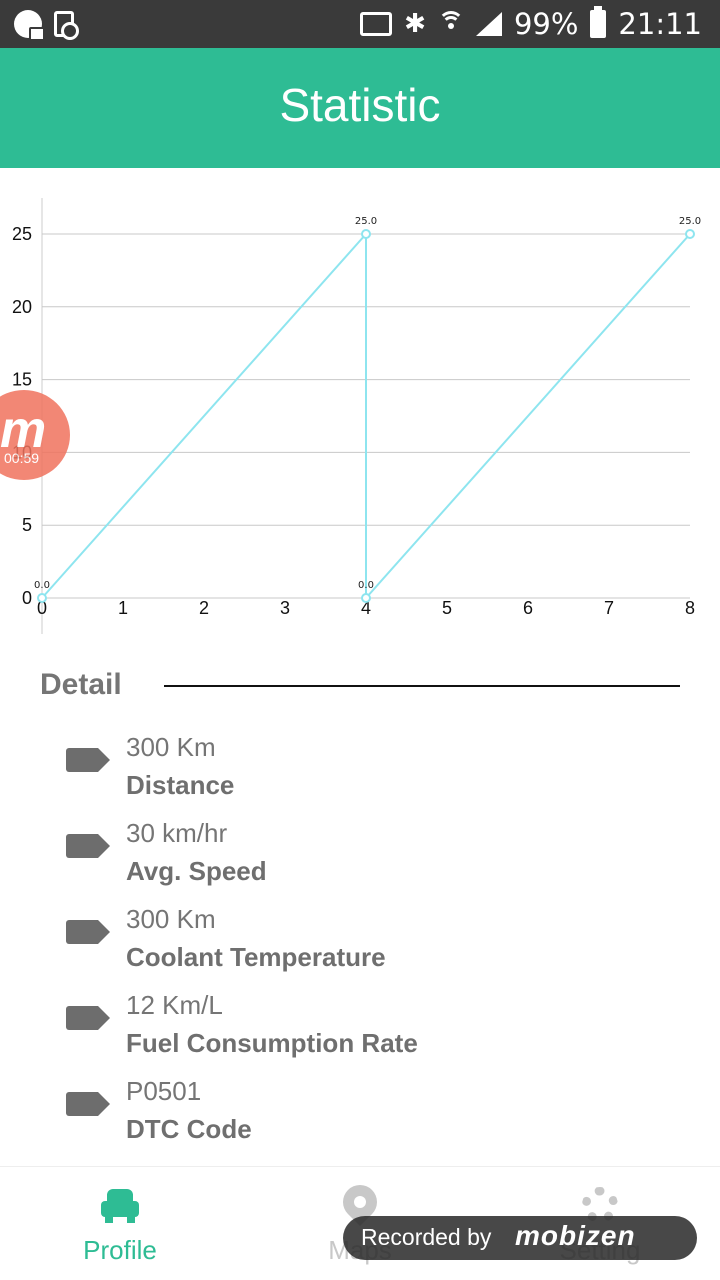  Describe the element at coordinates (285, 608) in the screenshot. I see `x-tick-label: 3` at that location.